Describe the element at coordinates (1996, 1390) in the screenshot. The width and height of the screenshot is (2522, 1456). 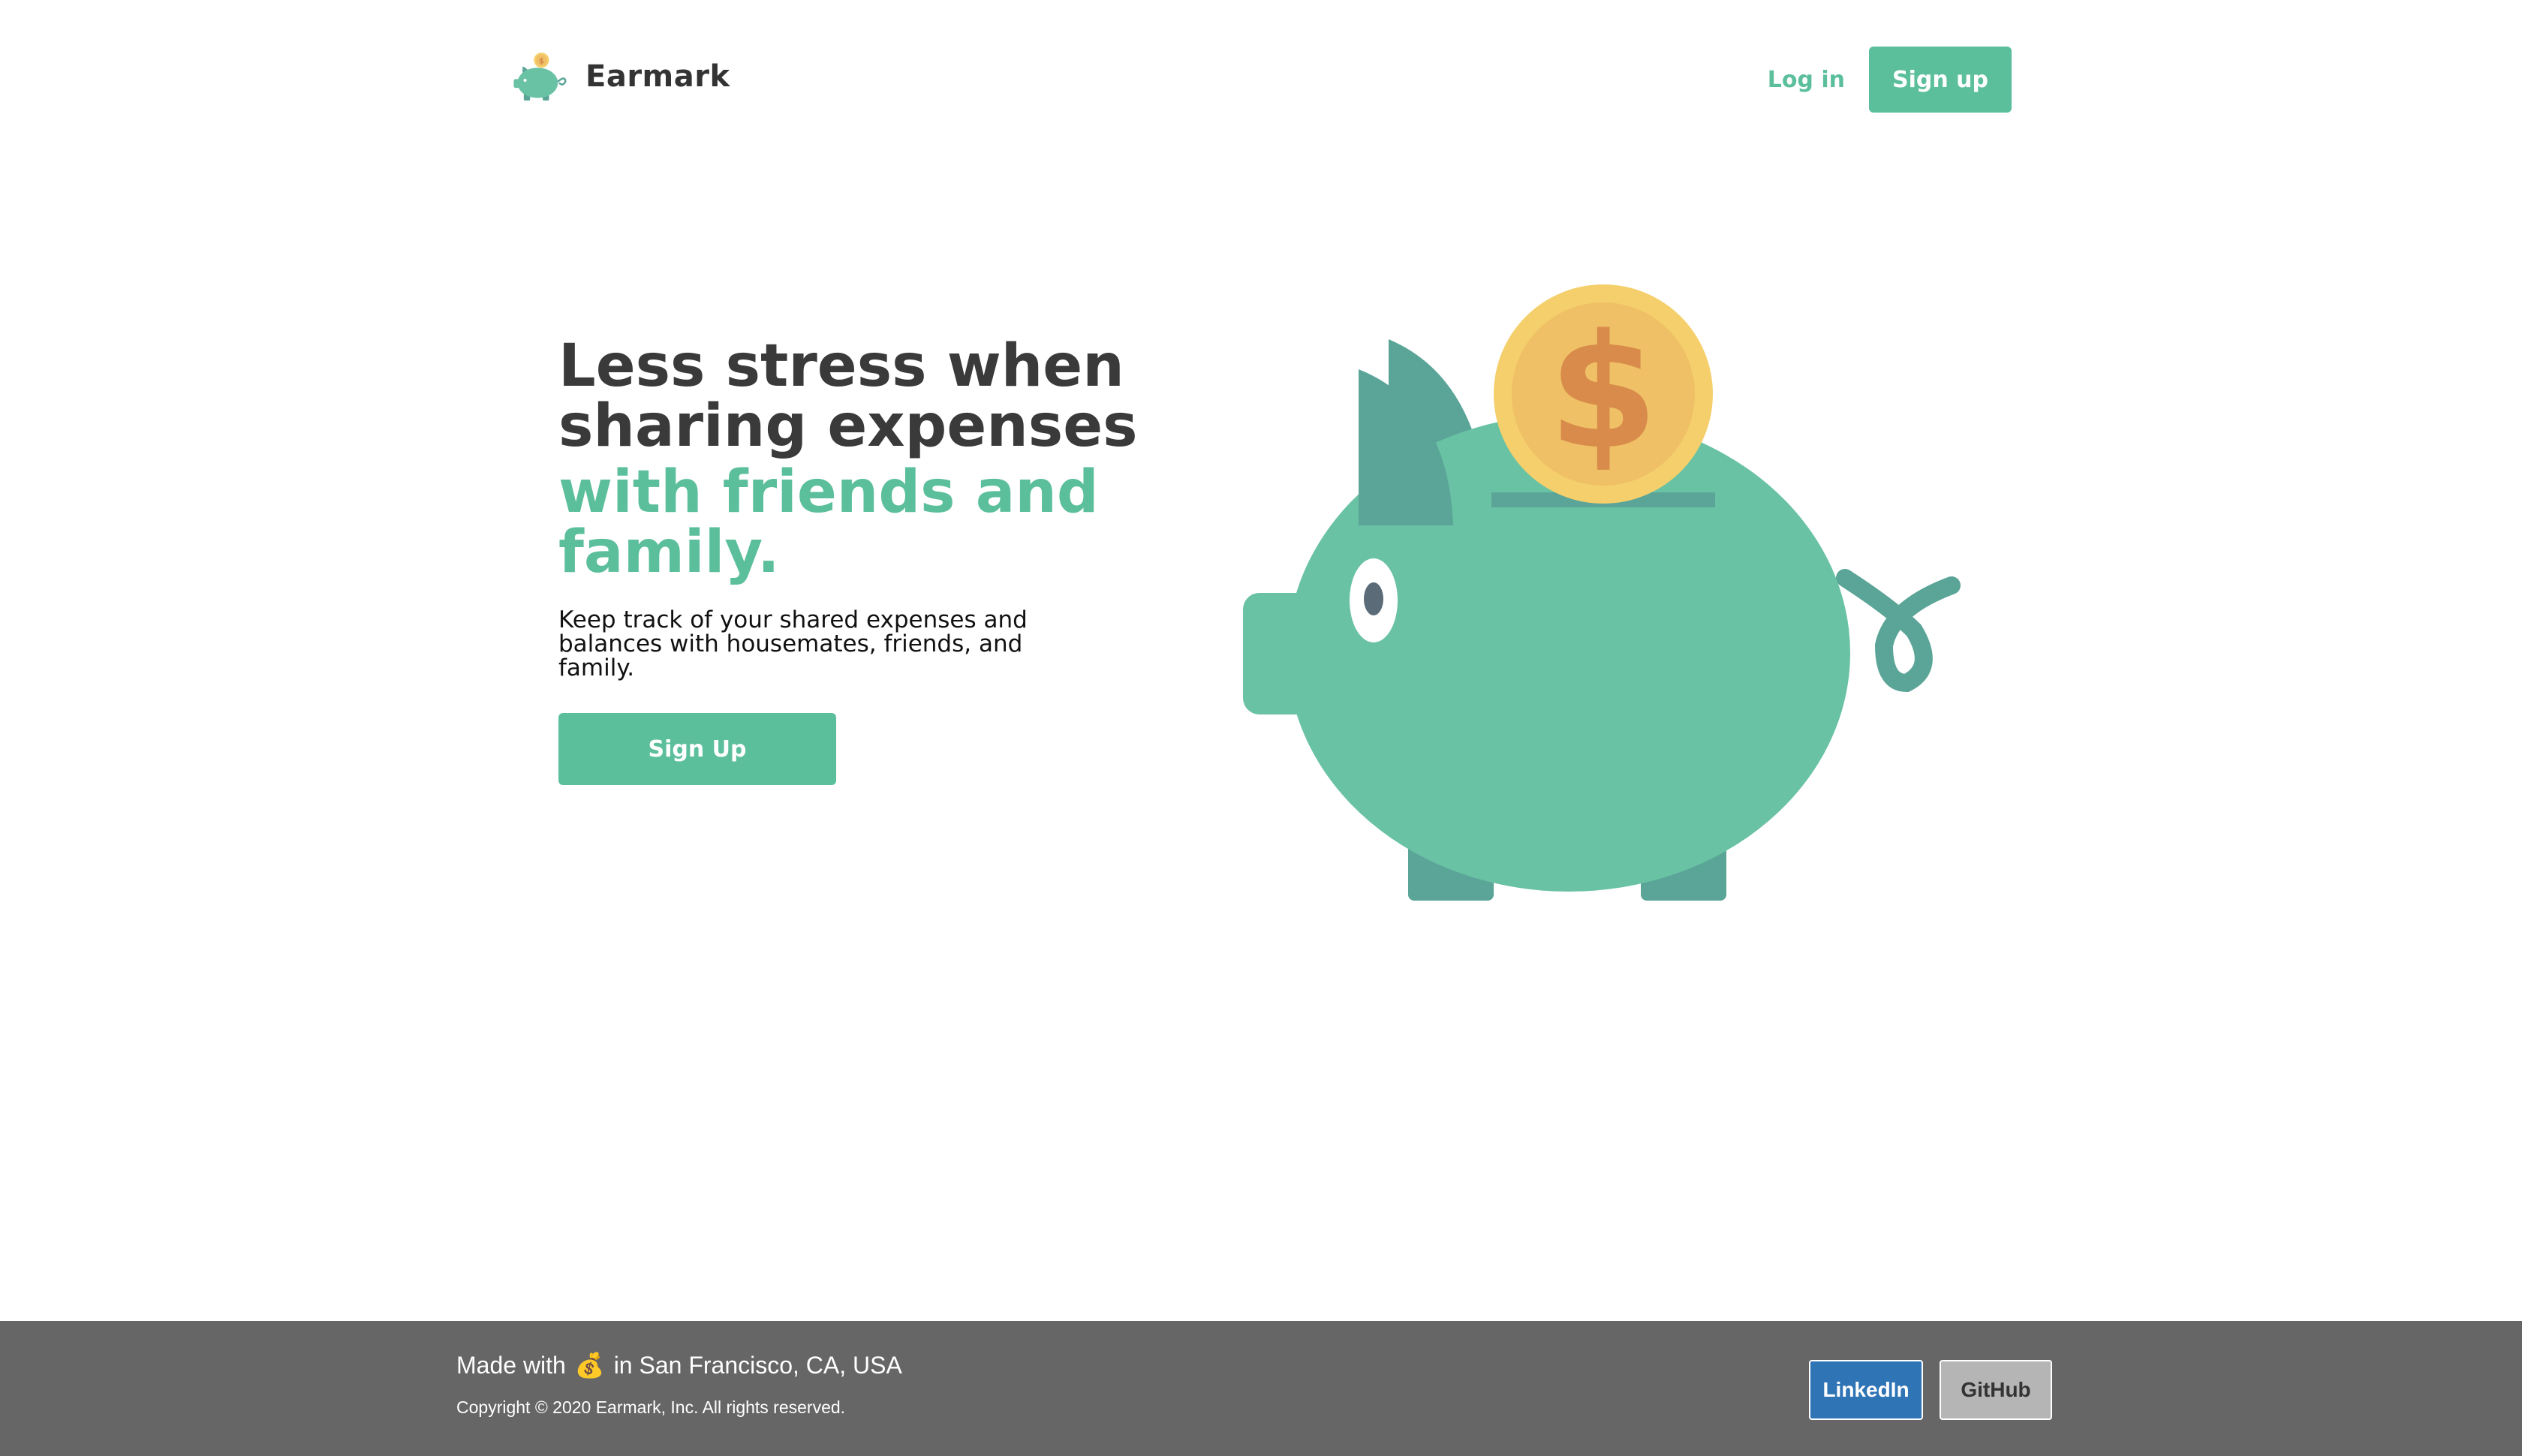
I see `github-button: GitHub` at that location.